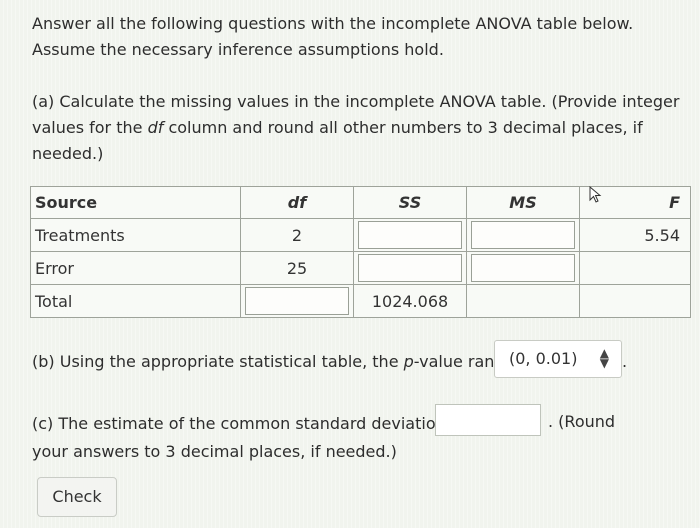 The width and height of the screenshot is (700, 528). What do you see at coordinates (135, 301) in the screenshot?
I see `cell-source: Total` at bounding box center [135, 301].